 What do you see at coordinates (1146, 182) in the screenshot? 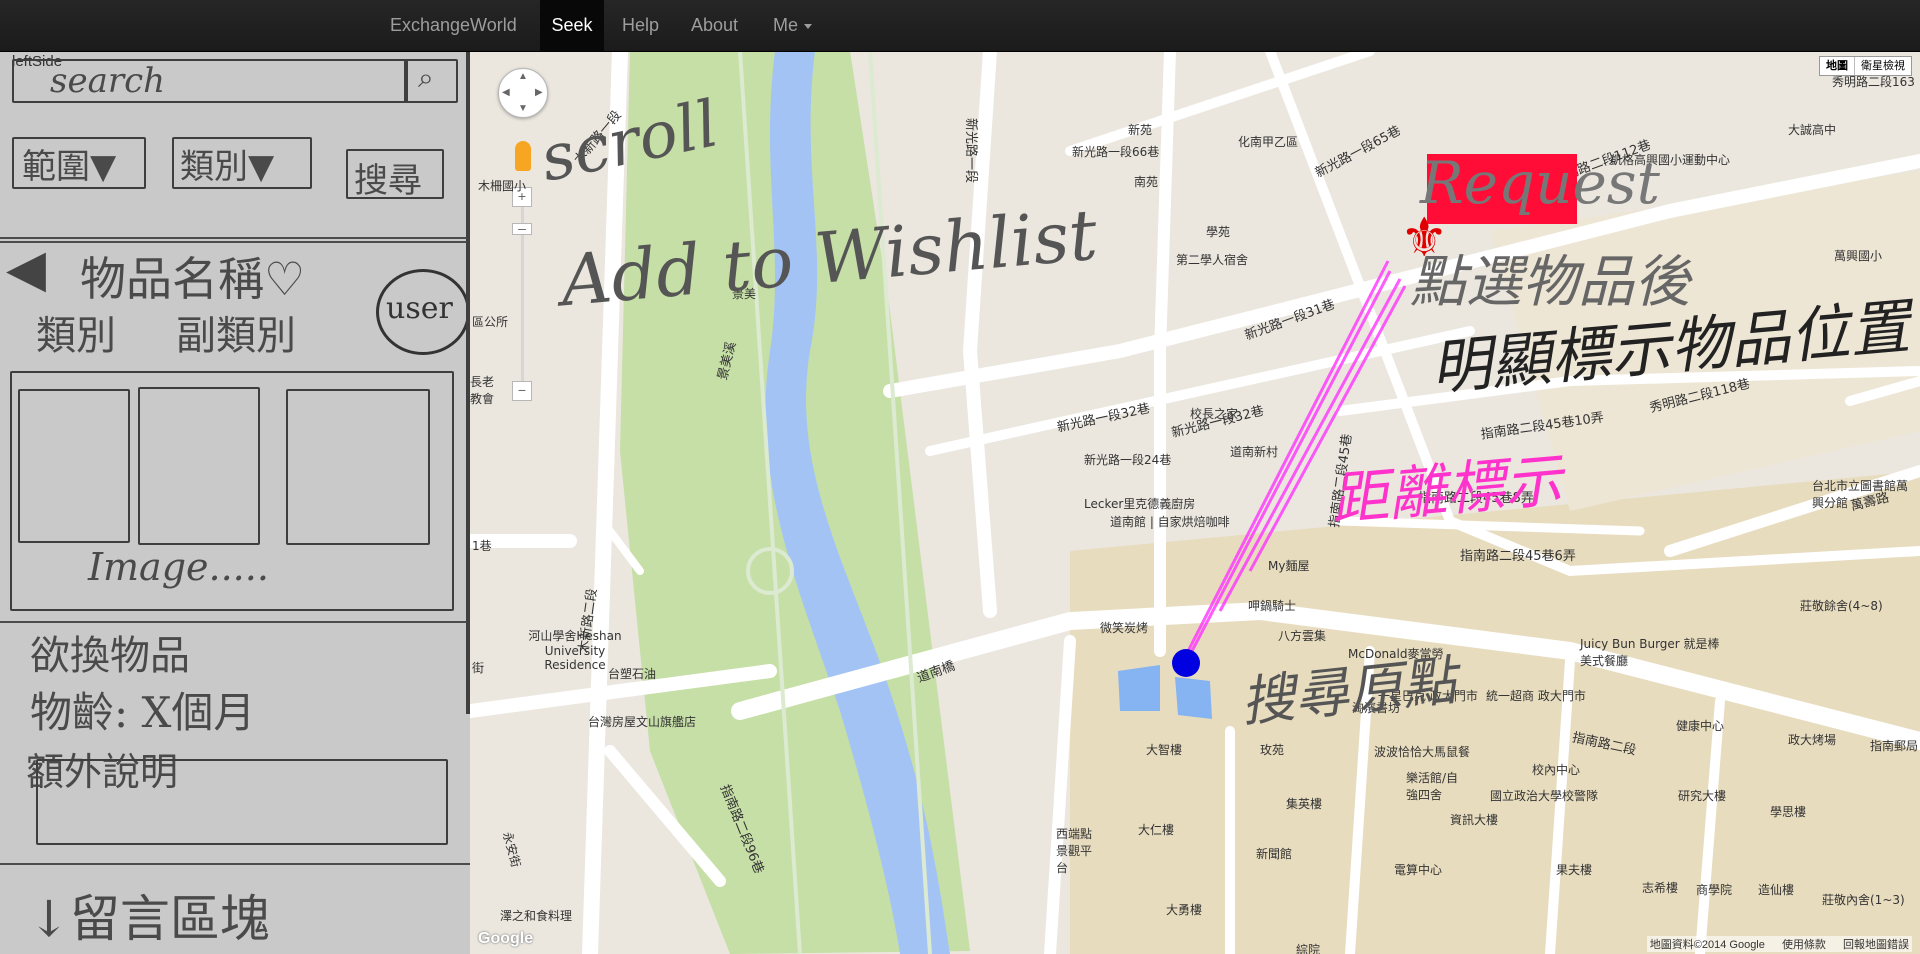
I see `map-place-label: 南苑` at bounding box center [1146, 182].